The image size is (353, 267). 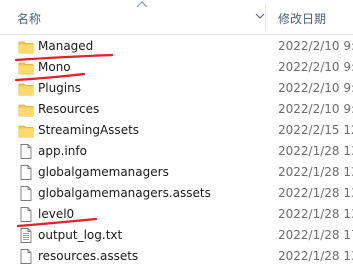 What do you see at coordinates (176, 67) in the screenshot?
I see `list-item-mono: Mono 2022/2/10 9:4` at bounding box center [176, 67].